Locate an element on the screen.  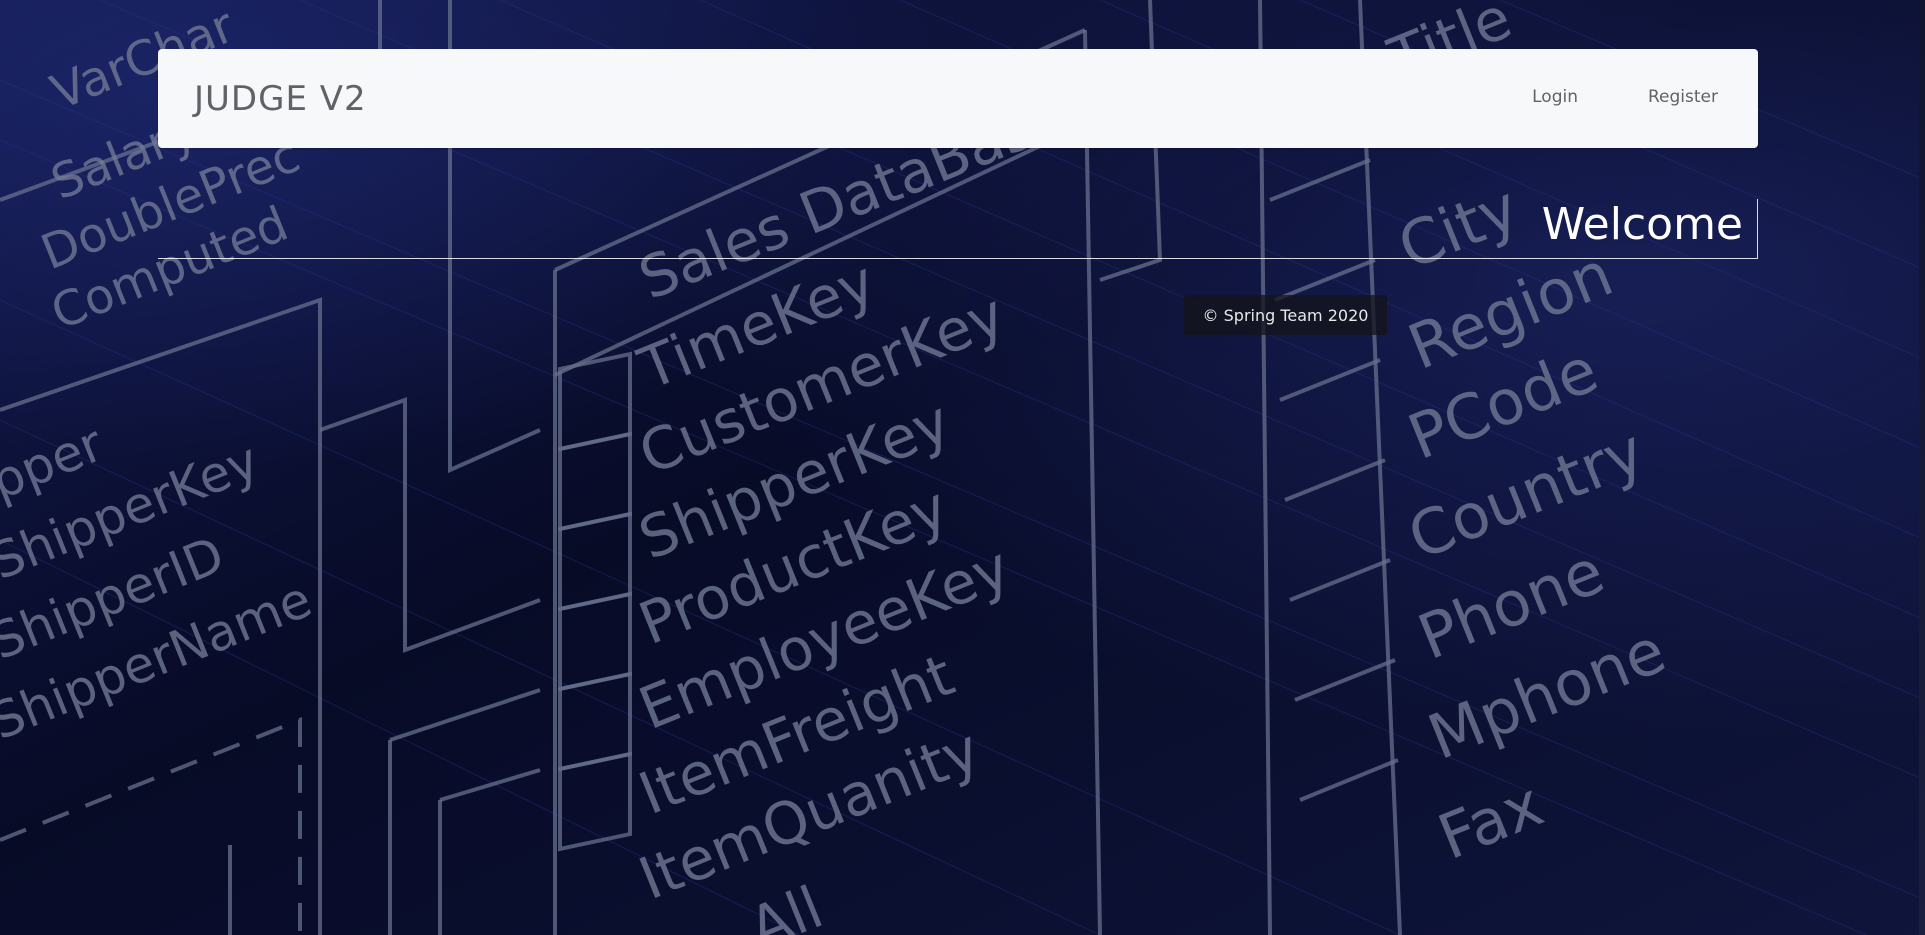
page-title: Welcome is located at coordinates (1642, 224).